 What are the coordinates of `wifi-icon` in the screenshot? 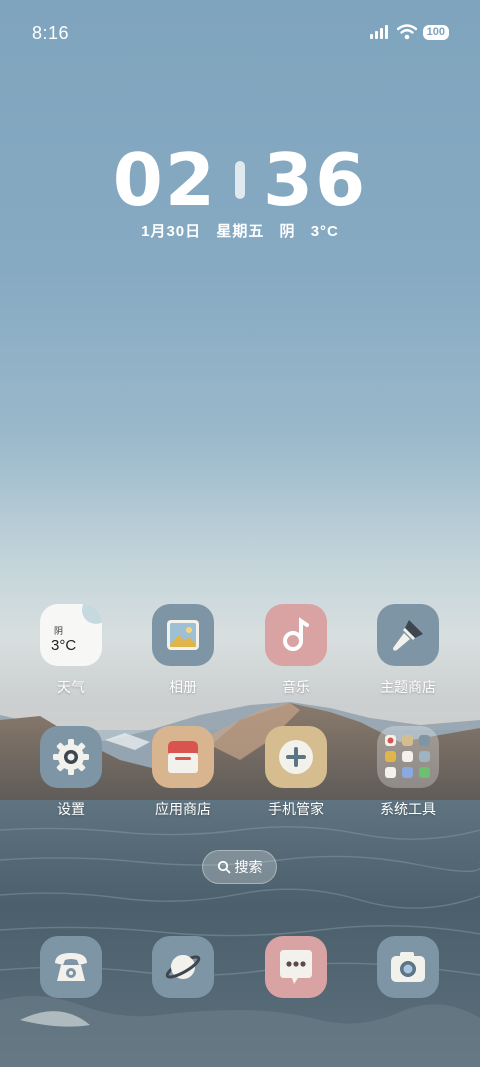 It's located at (406, 32).